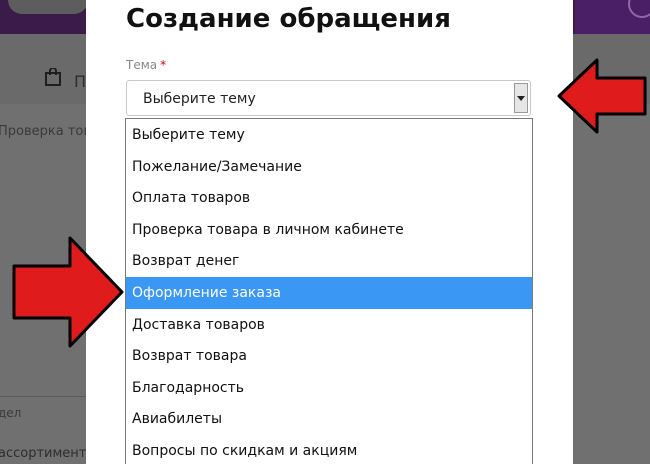 The width and height of the screenshot is (650, 464). Describe the element at coordinates (68, 292) in the screenshot. I see `red-arrow-right-icon` at that location.